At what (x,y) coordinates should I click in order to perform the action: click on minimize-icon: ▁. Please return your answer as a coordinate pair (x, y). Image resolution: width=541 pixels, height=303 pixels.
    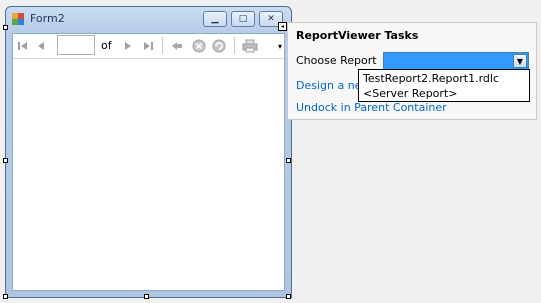
    Looking at the image, I should click on (215, 19).